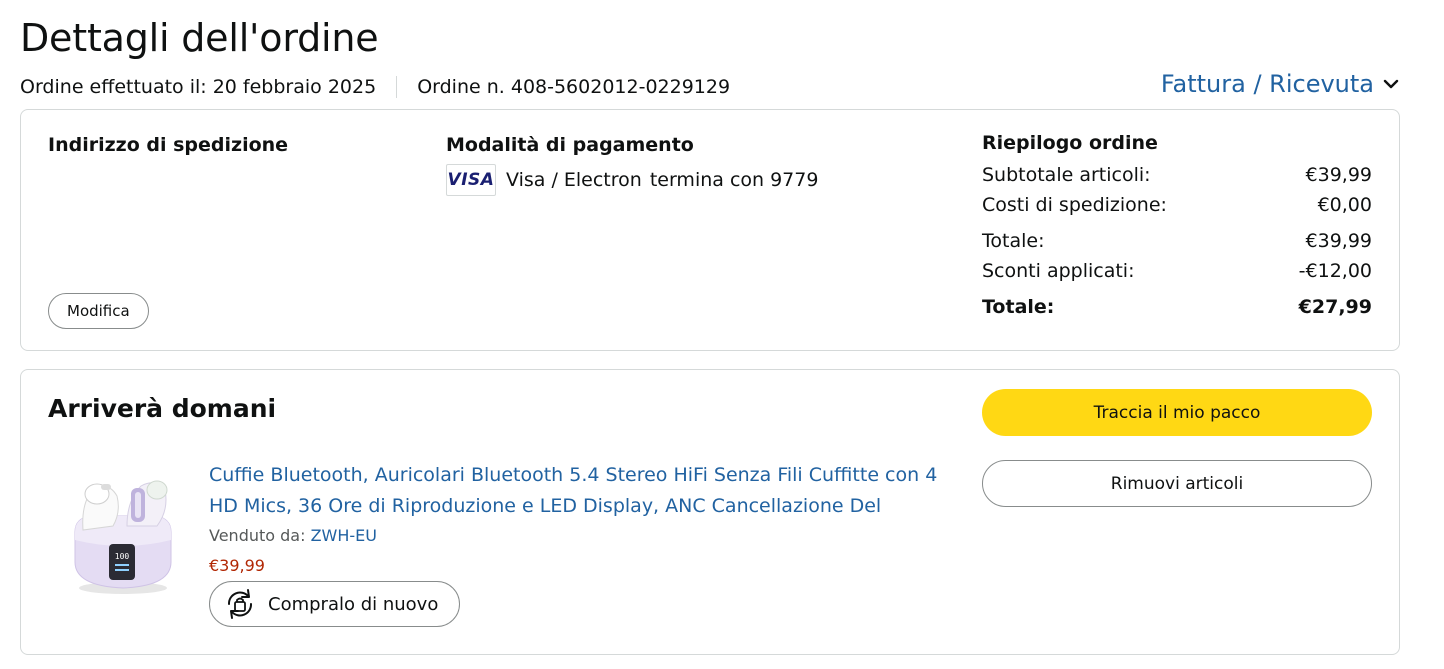 This screenshot has height=669, width=1444. Describe the element at coordinates (1177, 412) in the screenshot. I see `track-package-button: Traccia il mio pacco` at that location.